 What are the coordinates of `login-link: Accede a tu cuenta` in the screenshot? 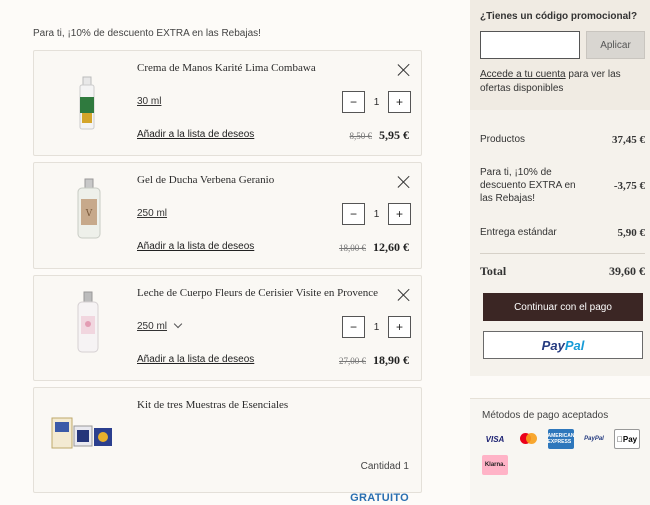 It's located at (523, 74).